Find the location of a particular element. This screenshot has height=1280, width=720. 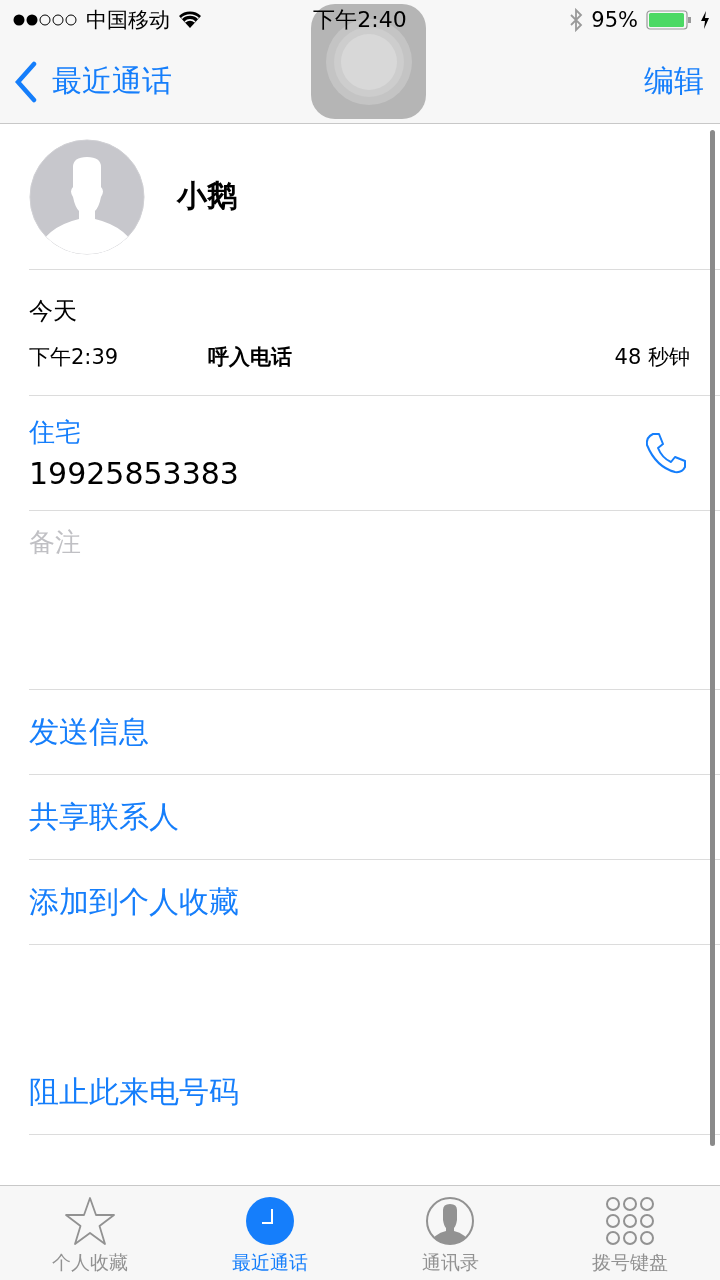

contact-name: 小鹅 is located at coordinates (207, 196).